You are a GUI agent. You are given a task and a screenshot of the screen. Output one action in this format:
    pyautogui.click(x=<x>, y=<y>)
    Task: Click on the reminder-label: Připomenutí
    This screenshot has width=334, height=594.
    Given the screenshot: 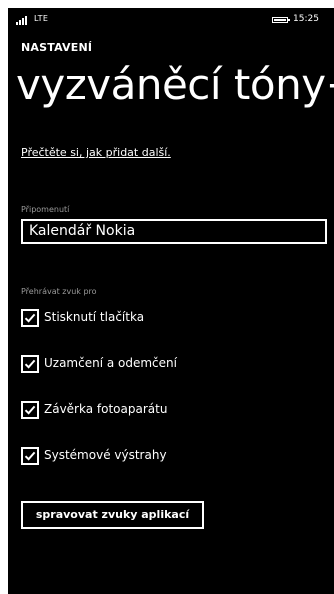 What is the action you would take?
    pyautogui.click(x=45, y=209)
    